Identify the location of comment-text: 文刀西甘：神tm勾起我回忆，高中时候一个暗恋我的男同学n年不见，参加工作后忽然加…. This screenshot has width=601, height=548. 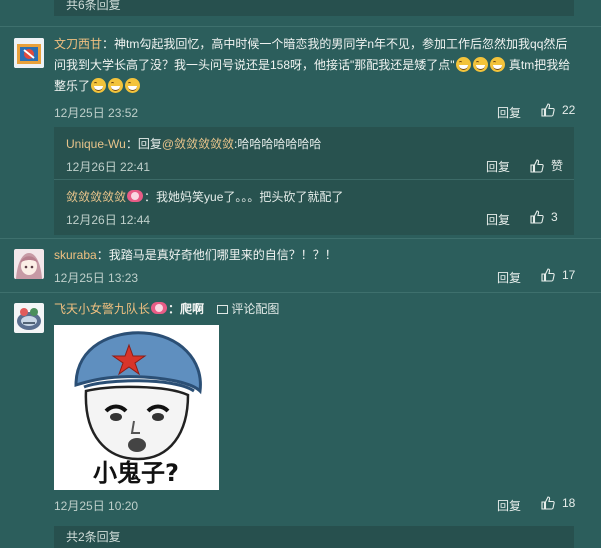
(316, 65).